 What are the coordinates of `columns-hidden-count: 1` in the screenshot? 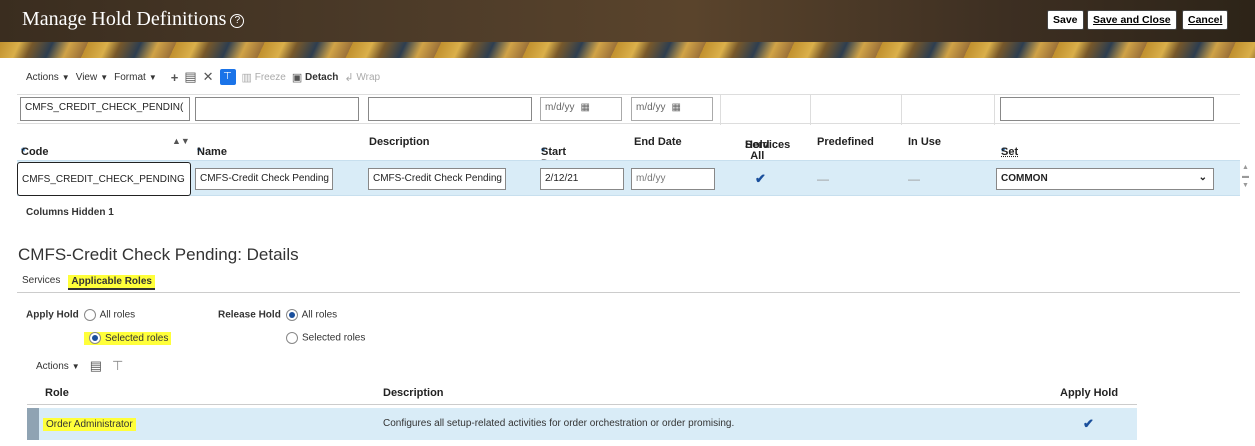 It's located at (111, 212).